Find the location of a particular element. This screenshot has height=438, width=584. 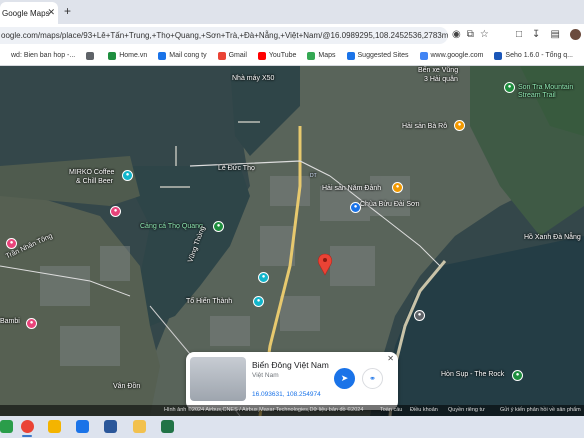

temple-pin-icon: ● is located at coordinates (355, 207).